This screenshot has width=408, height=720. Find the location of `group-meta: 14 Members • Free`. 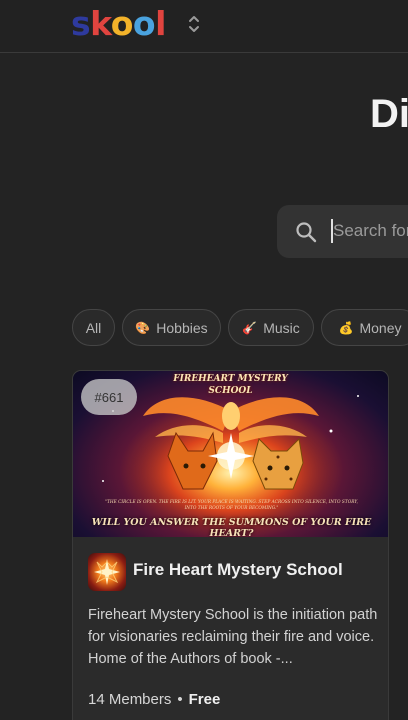

group-meta: 14 Members • Free is located at coordinates (154, 699).